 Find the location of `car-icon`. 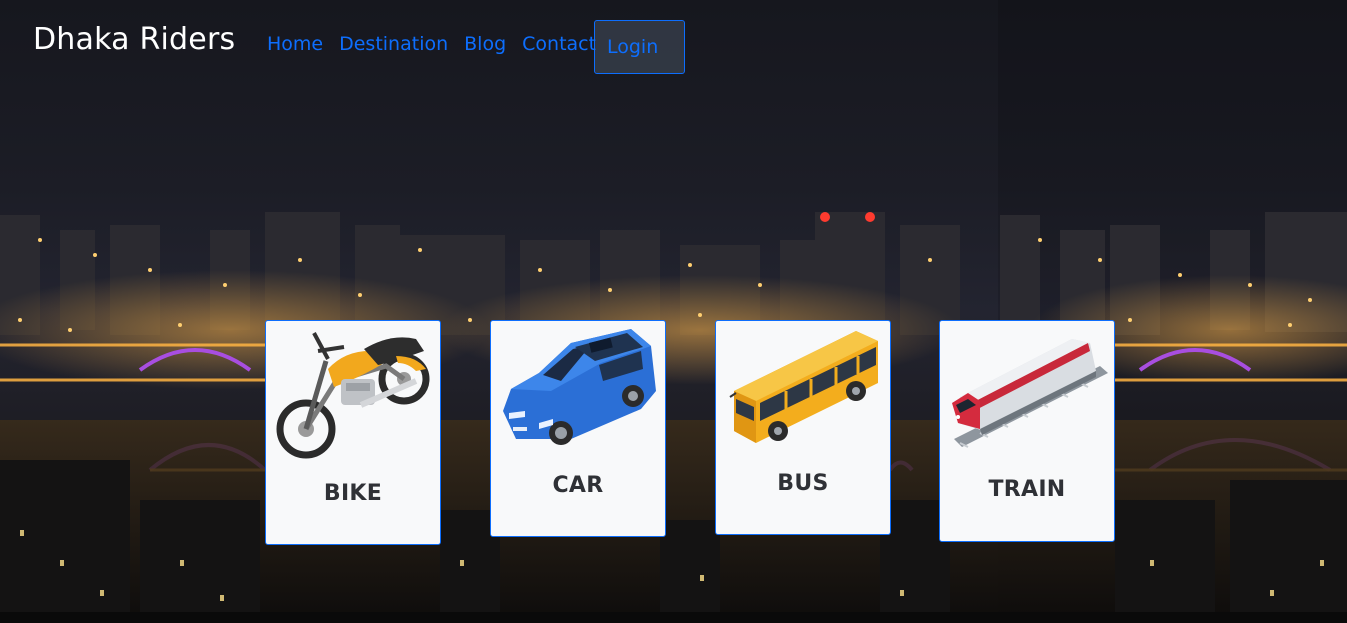

car-icon is located at coordinates (579, 387).